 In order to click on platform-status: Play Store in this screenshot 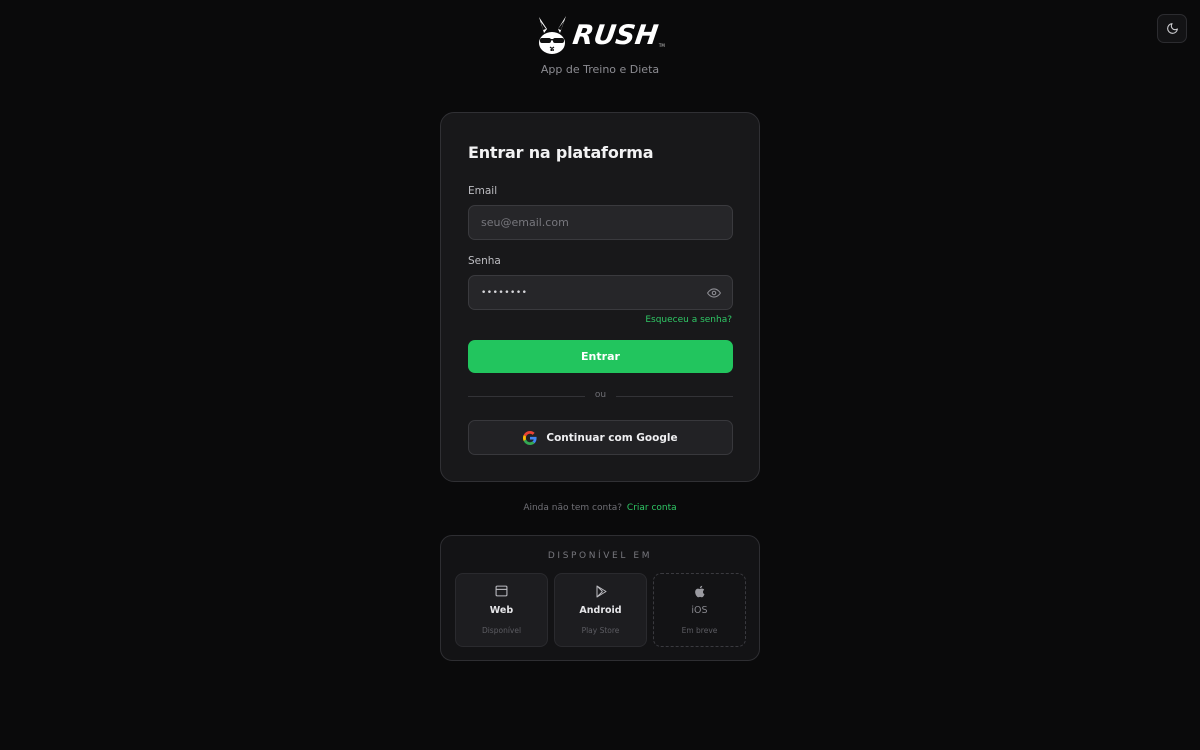, I will do `click(600, 630)`.